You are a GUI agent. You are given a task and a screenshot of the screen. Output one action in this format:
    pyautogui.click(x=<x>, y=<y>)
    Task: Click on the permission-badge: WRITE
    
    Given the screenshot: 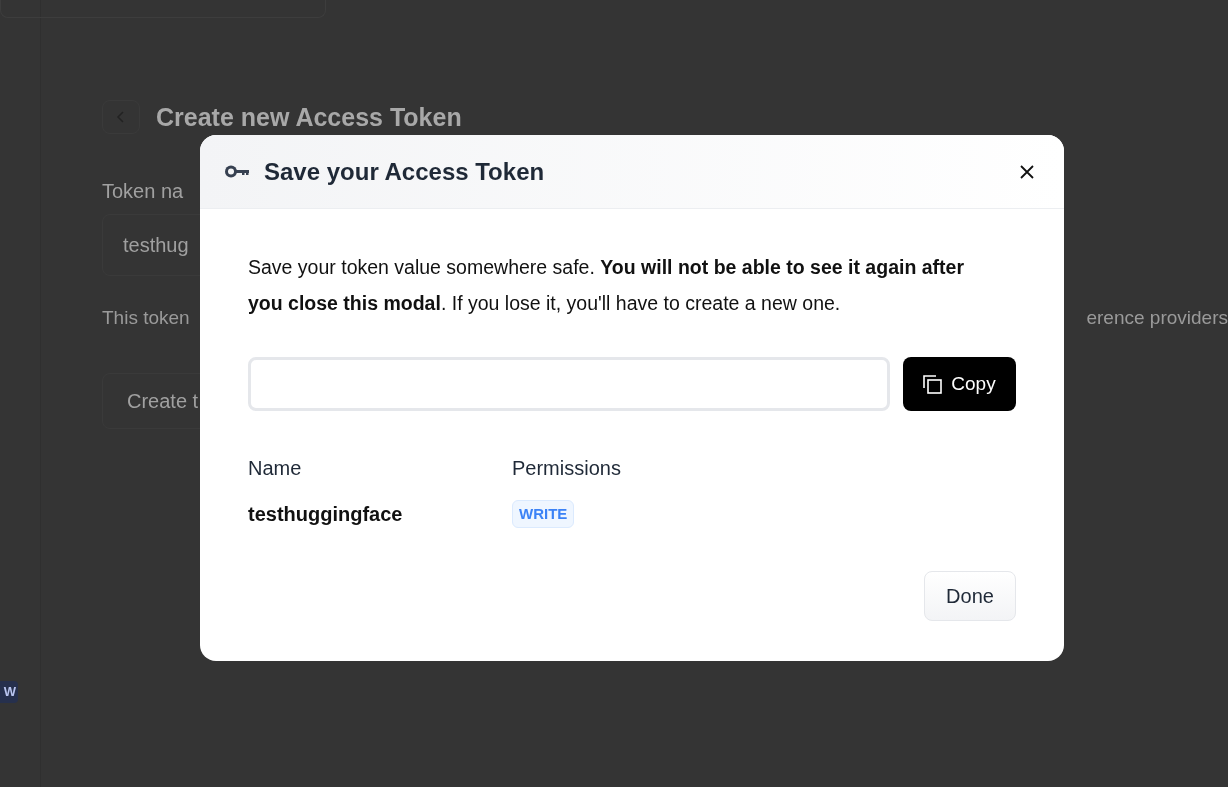 What is the action you would take?
    pyautogui.click(x=543, y=514)
    